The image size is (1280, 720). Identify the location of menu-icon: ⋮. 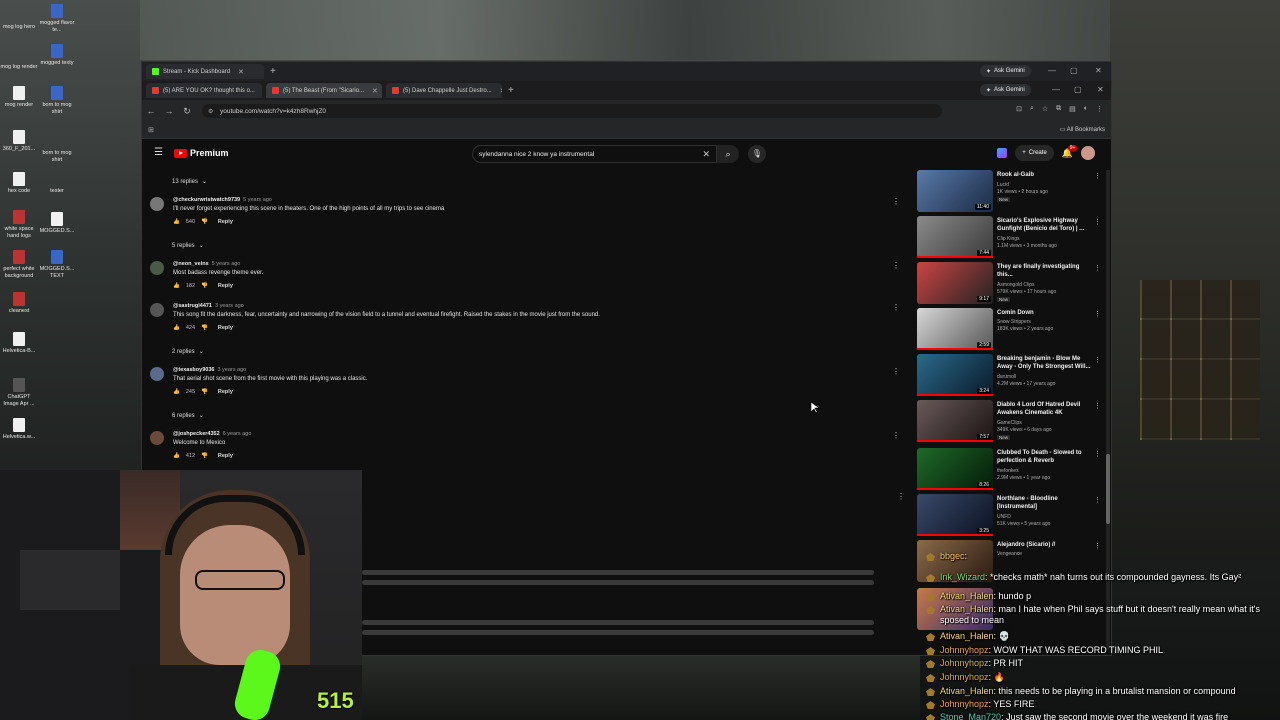
(1099, 109).